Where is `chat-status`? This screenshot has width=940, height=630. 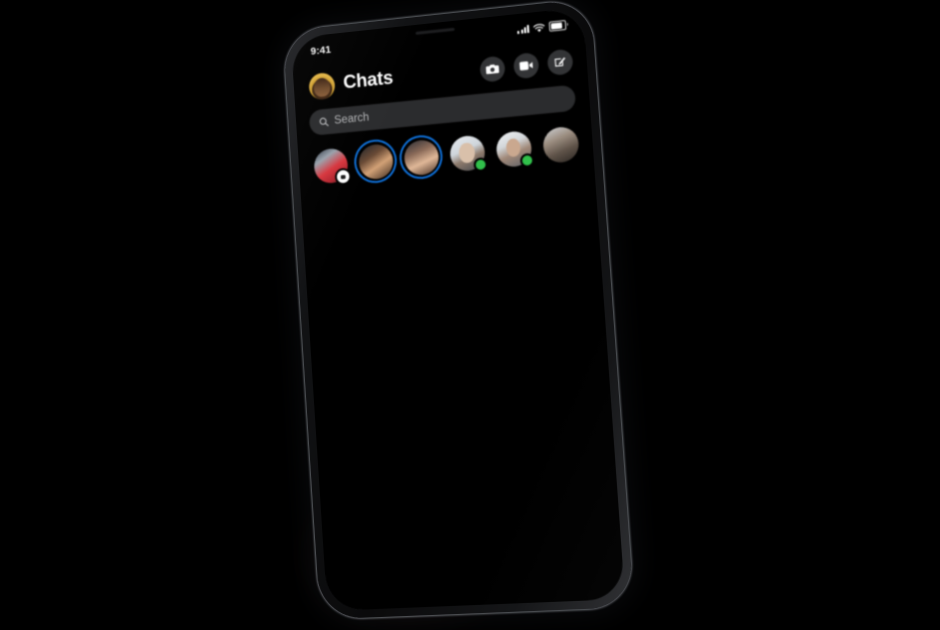 chat-status is located at coordinates (567, 191).